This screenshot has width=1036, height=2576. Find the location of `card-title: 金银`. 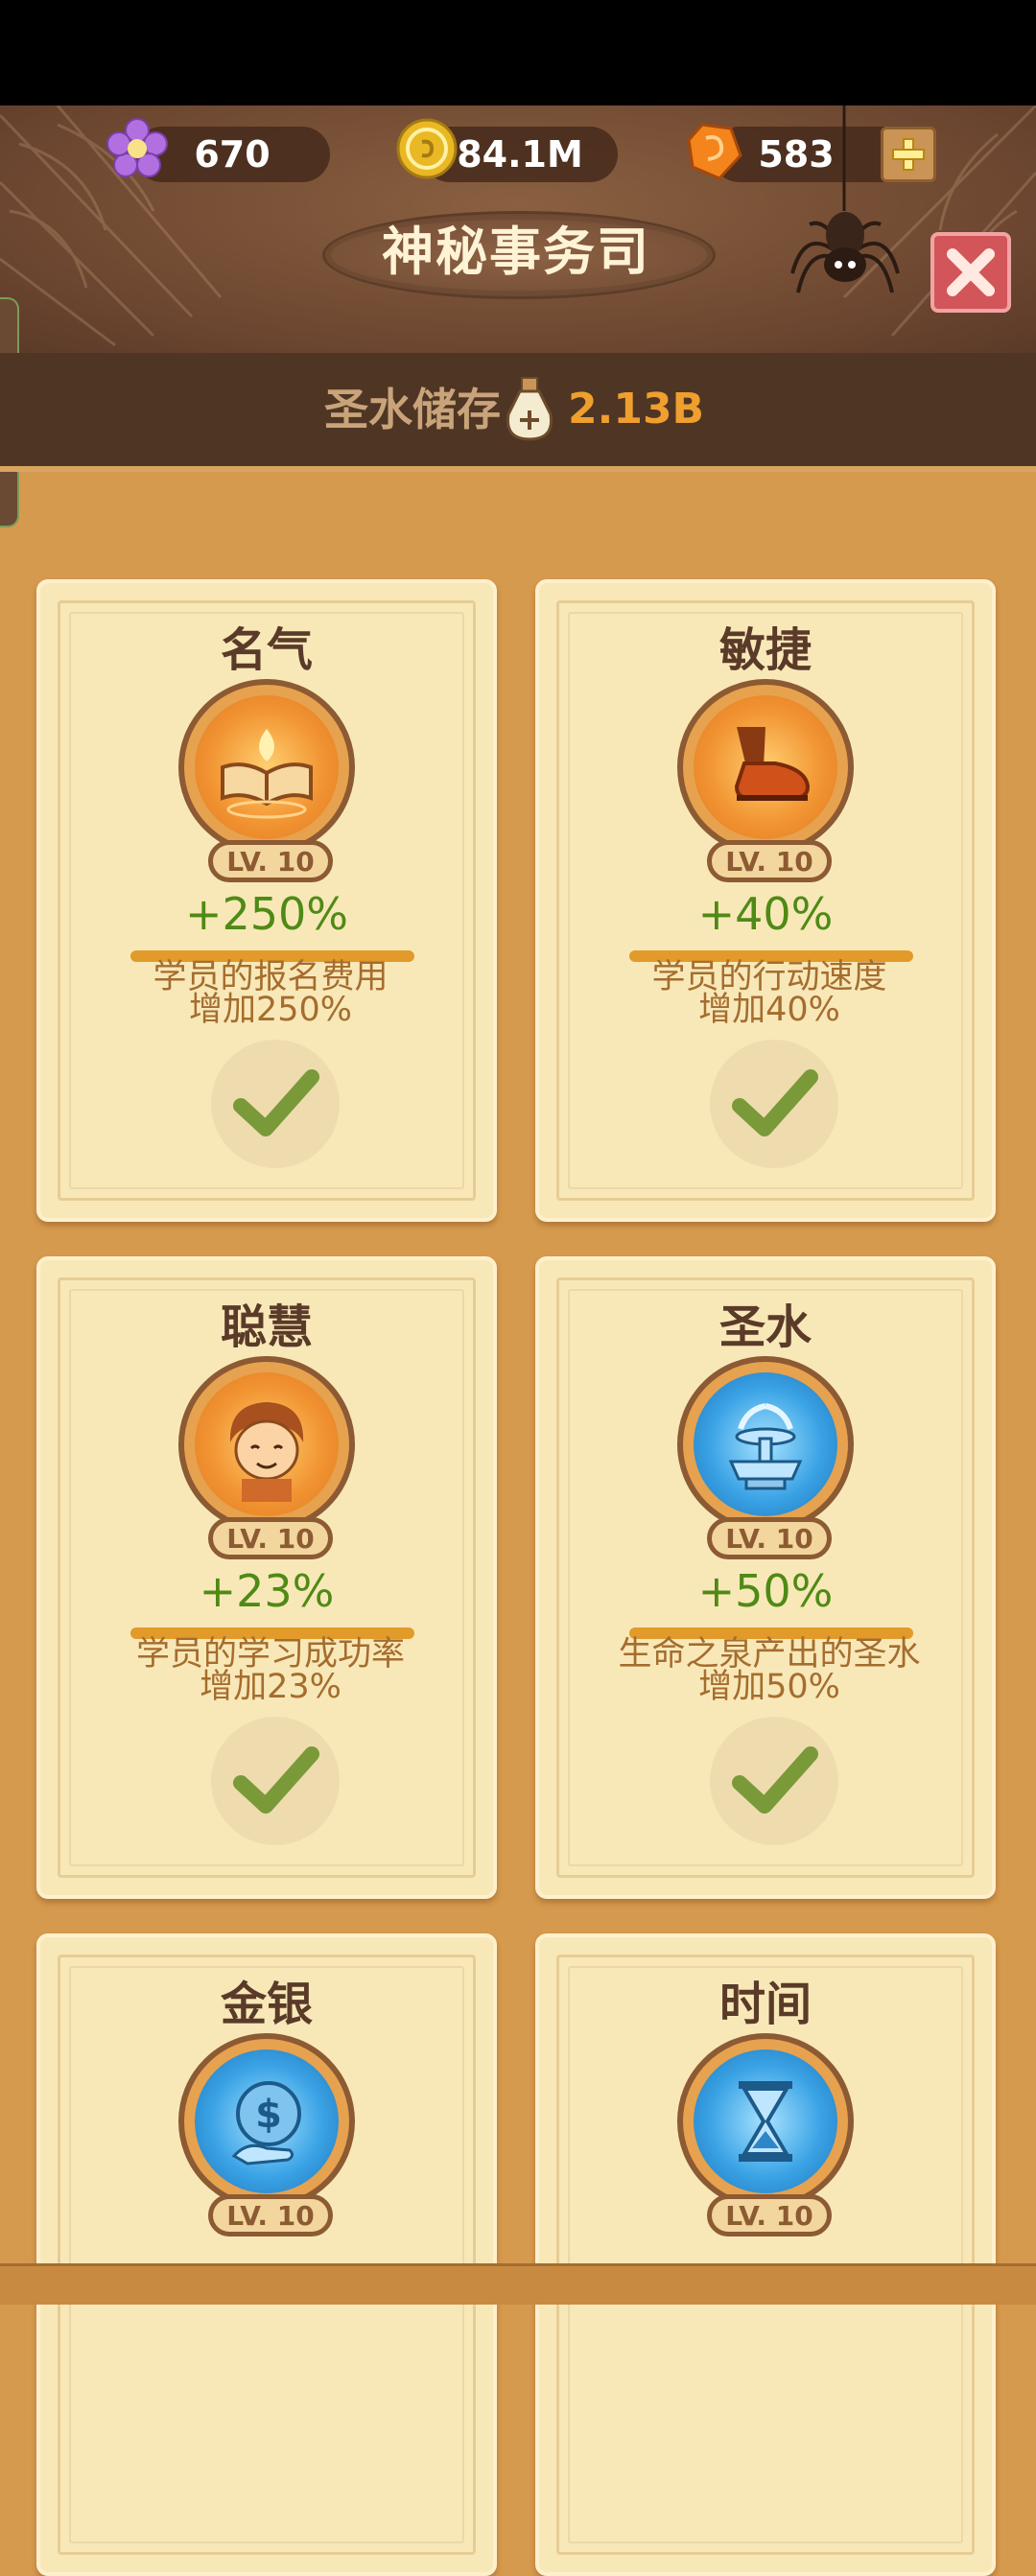

card-title: 金银 is located at coordinates (266, 2004).